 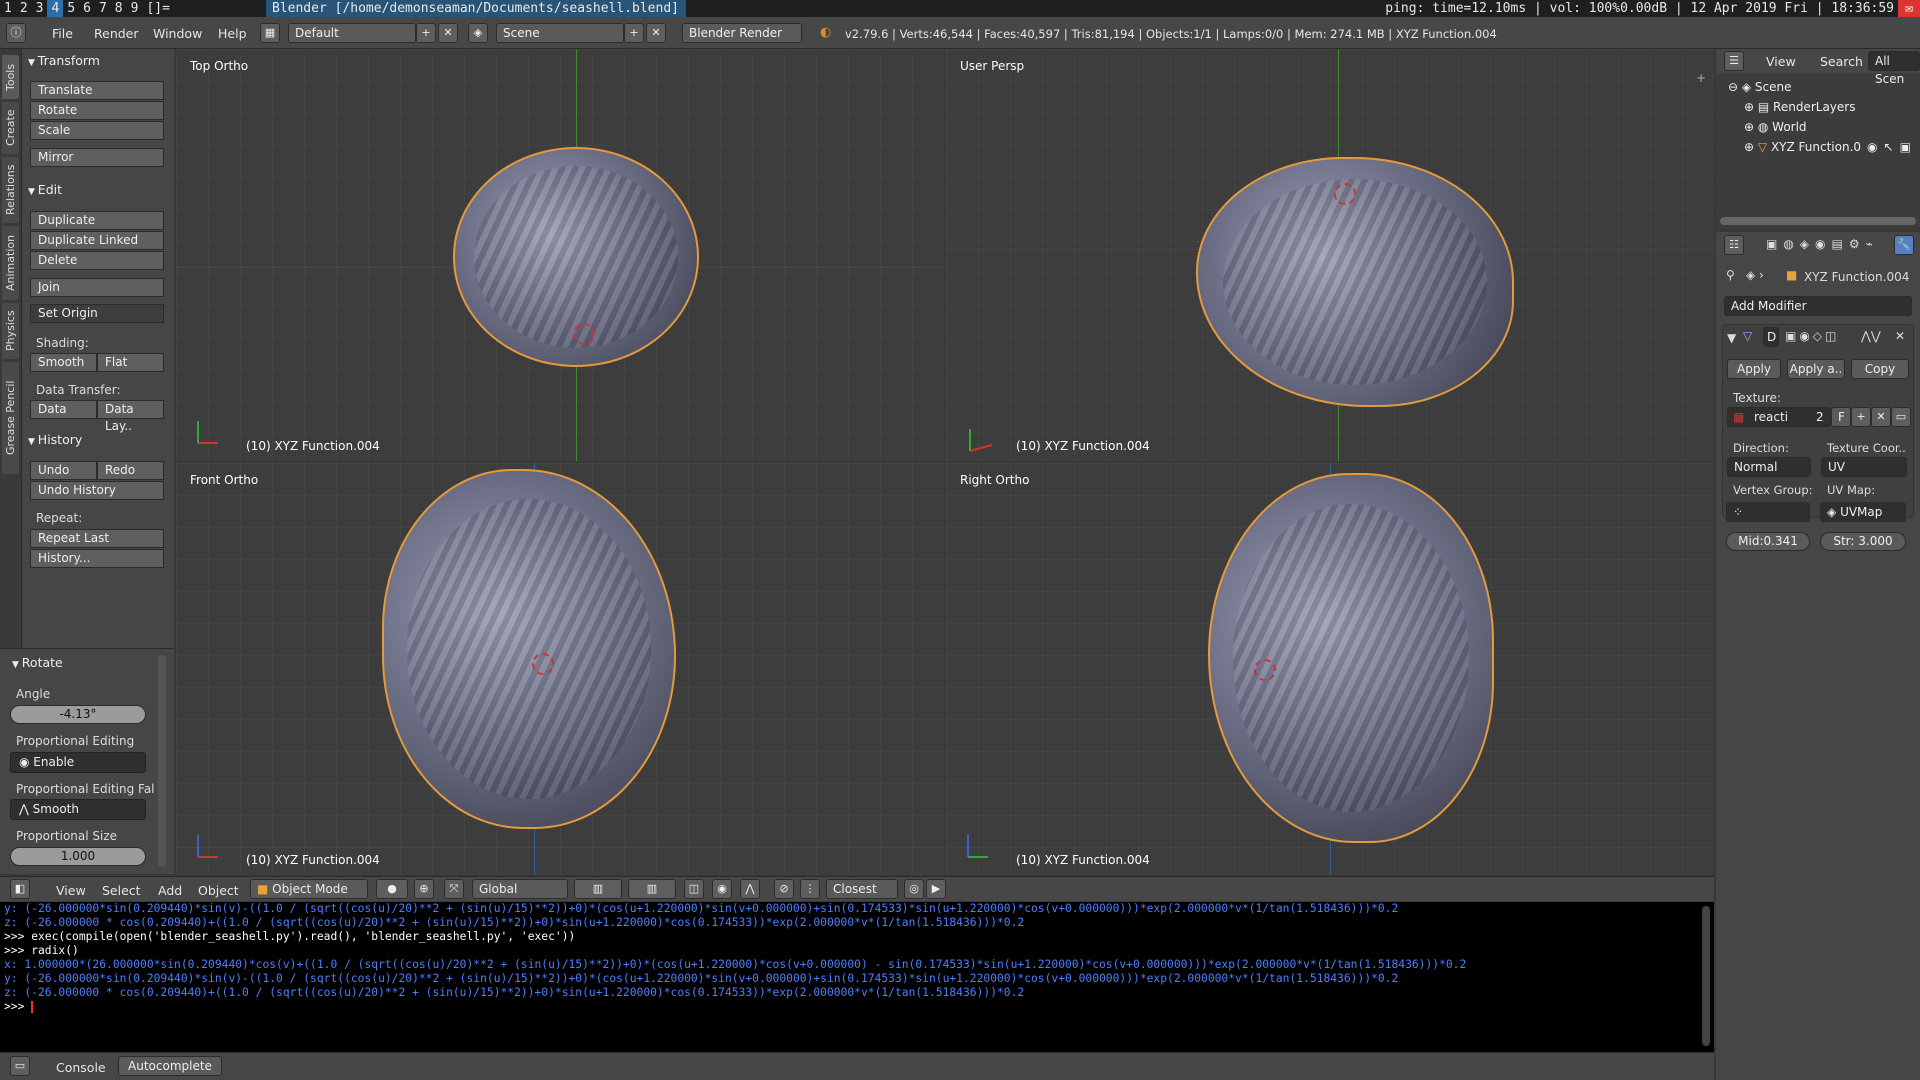 What do you see at coordinates (135, 8) in the screenshot?
I see `workspace-9: 9` at bounding box center [135, 8].